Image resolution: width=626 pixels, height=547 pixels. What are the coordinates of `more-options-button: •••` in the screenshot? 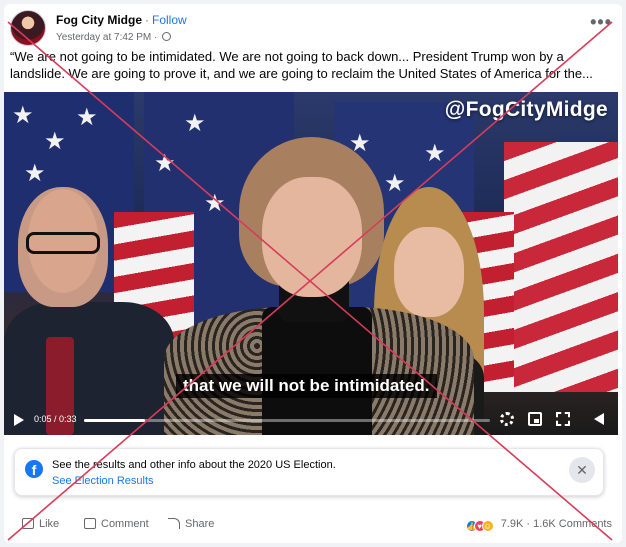 It's located at (601, 22).